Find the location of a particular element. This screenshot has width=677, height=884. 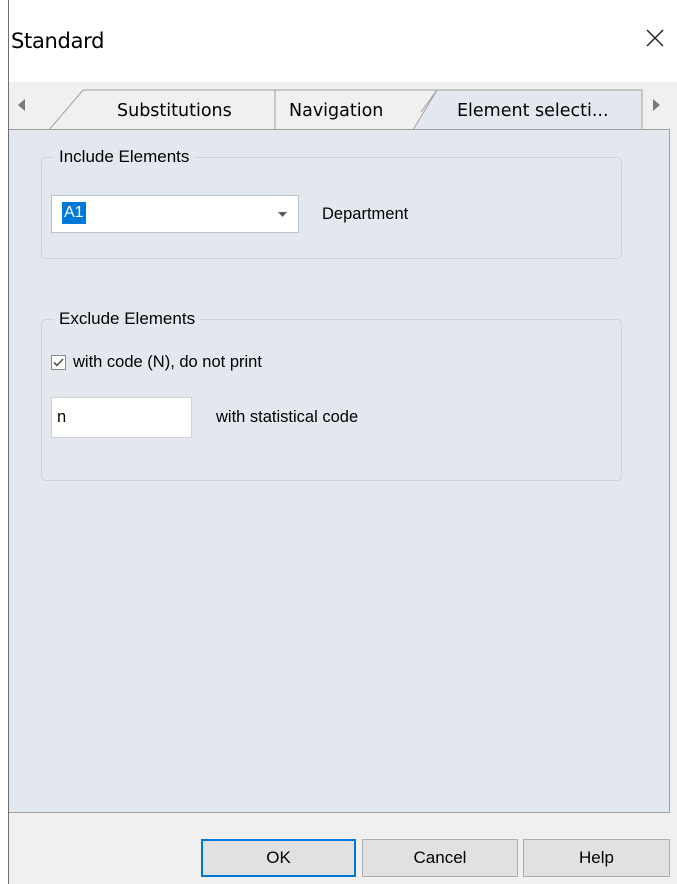

department-label: Department is located at coordinates (365, 214).